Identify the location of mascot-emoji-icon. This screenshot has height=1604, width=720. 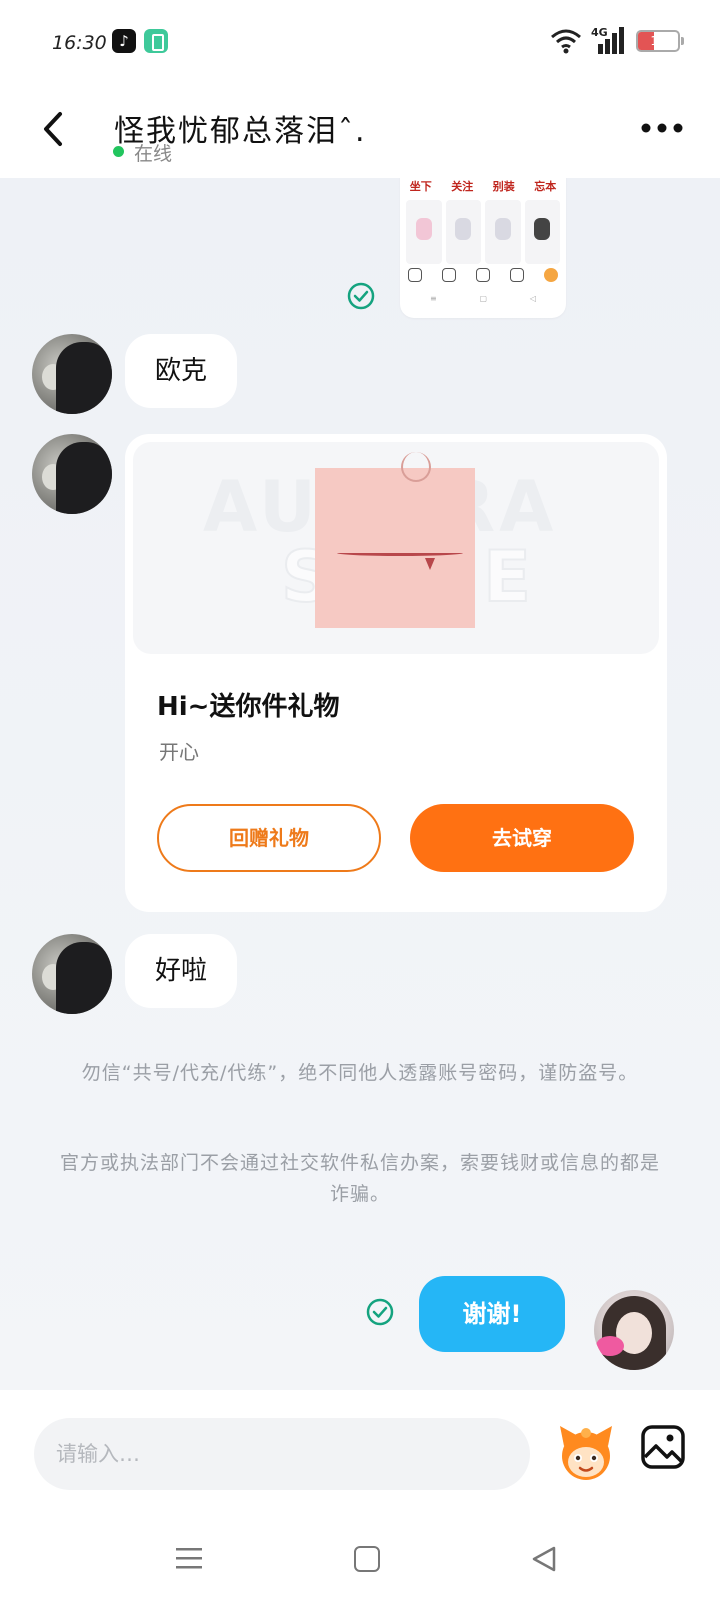
(586, 1452).